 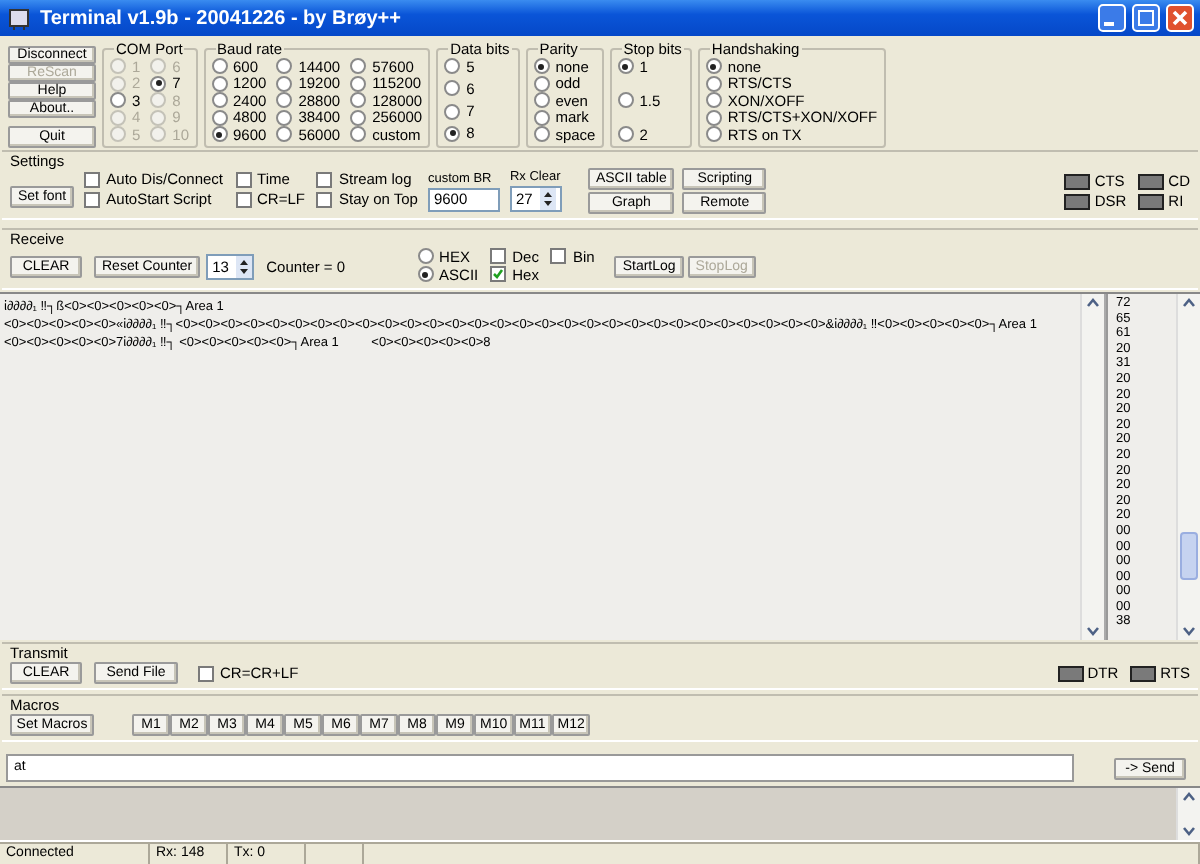 What do you see at coordinates (1146, 18) in the screenshot?
I see `maximize-icon` at bounding box center [1146, 18].